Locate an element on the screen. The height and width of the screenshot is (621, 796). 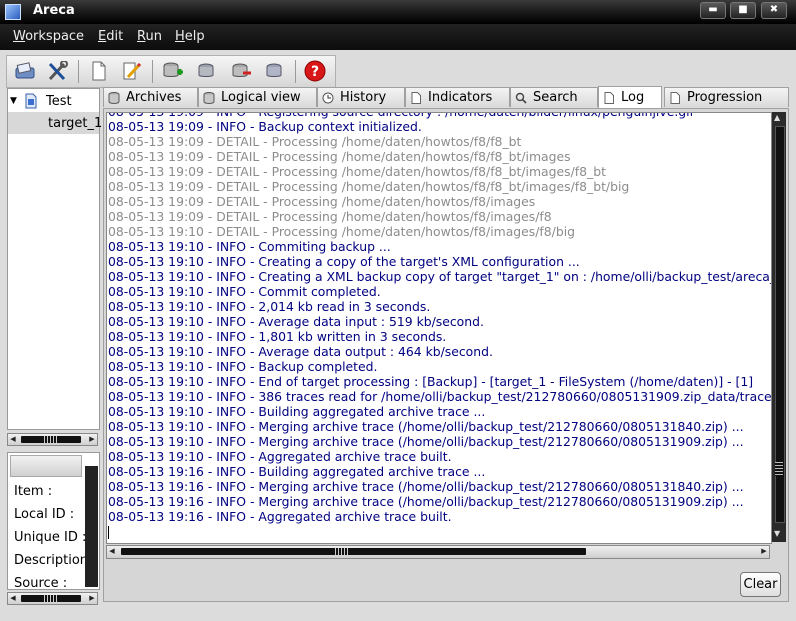
recover-icon is located at coordinates (275, 71).